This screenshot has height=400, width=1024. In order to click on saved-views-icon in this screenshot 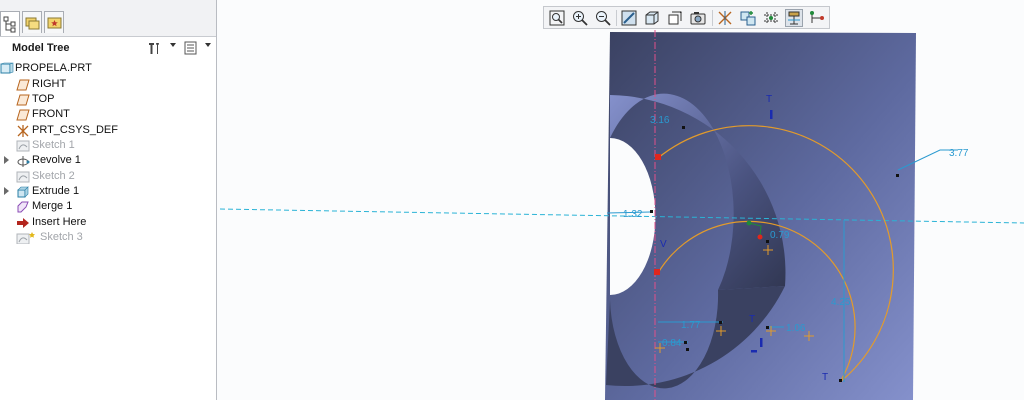, I will do `click(675, 18)`.